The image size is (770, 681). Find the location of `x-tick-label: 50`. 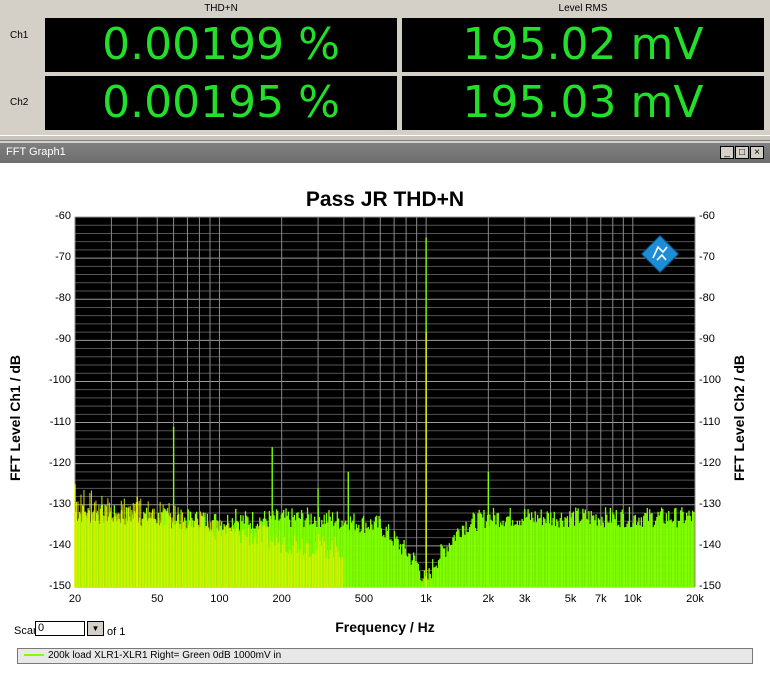

x-tick-label: 50 is located at coordinates (157, 599).